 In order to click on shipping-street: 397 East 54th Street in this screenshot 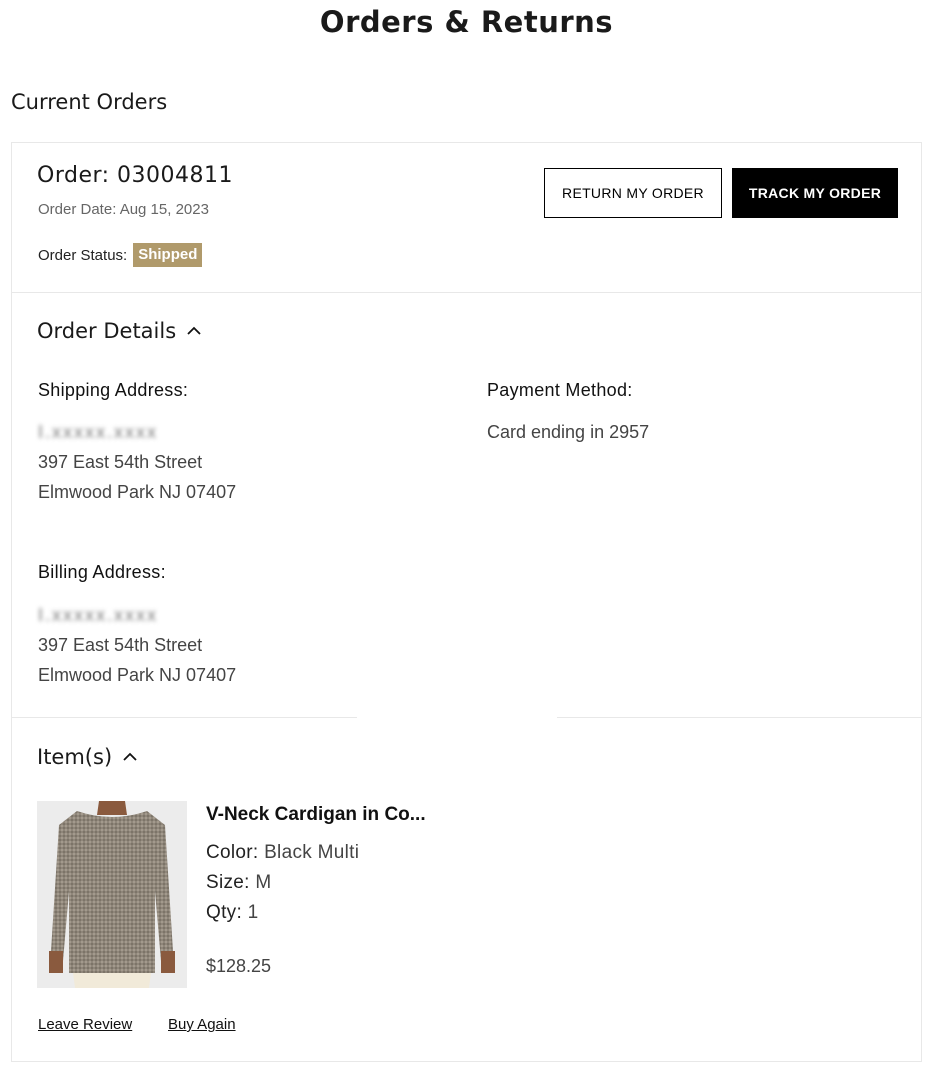, I will do `click(120, 462)`.